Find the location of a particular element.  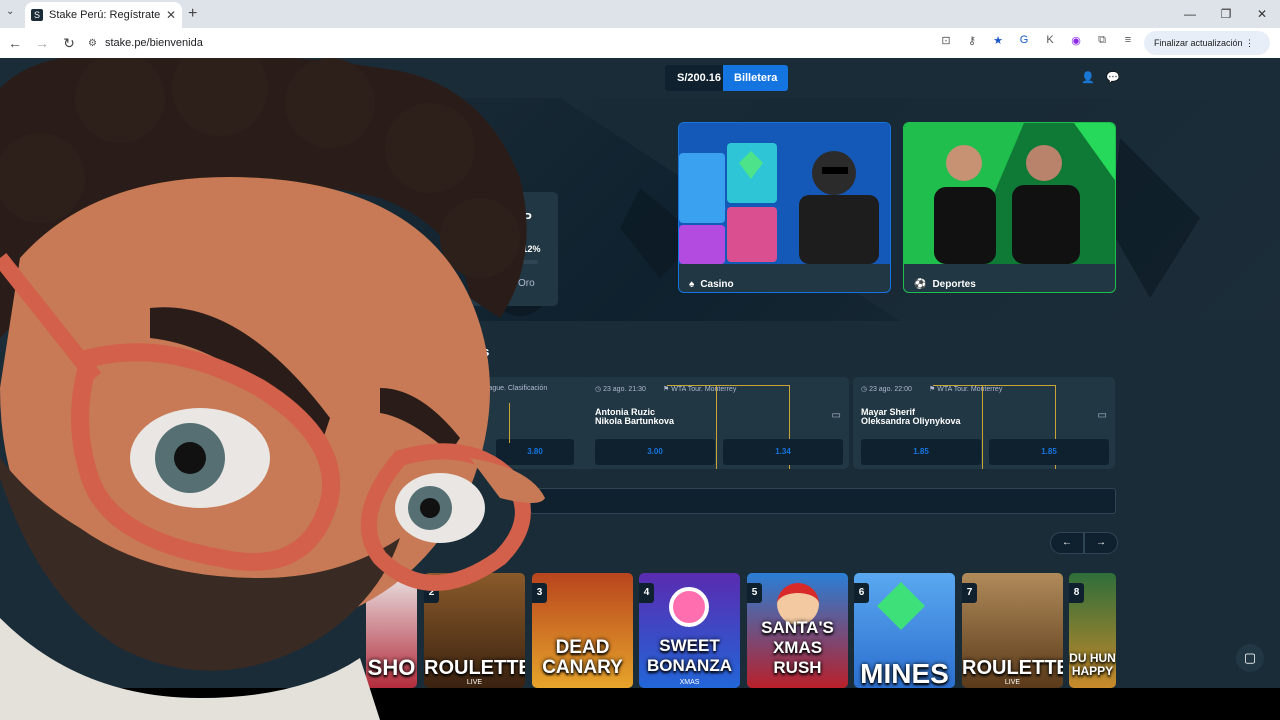

game-5-title: SANTA'S XMAS RUSH is located at coordinates (797, 647).